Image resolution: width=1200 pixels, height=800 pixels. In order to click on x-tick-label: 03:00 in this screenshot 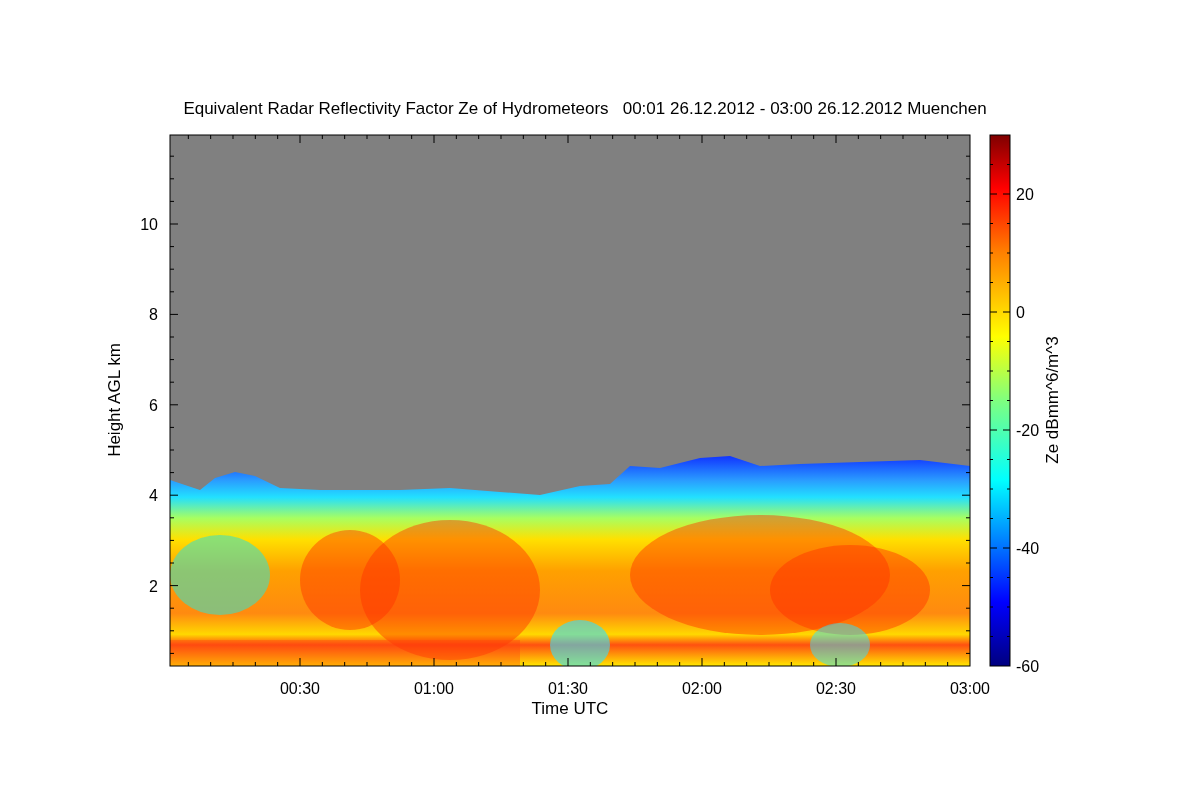, I will do `click(970, 688)`.